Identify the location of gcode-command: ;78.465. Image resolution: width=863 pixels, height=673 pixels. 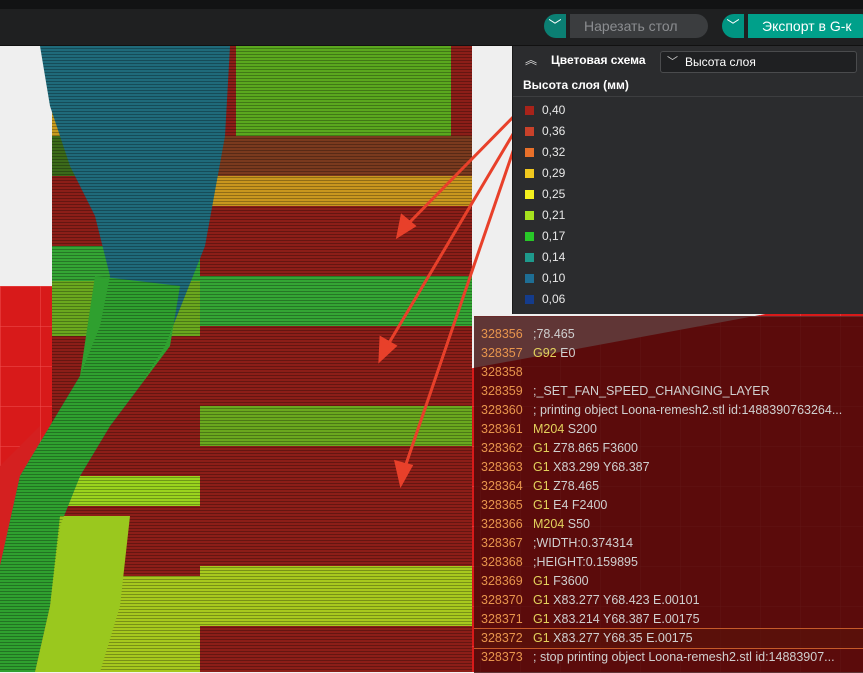
(554, 334).